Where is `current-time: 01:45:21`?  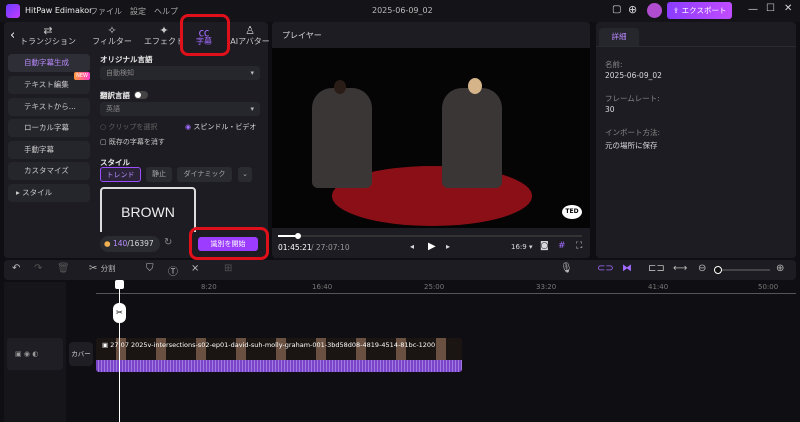
current-time: 01:45:21 is located at coordinates (295, 247).